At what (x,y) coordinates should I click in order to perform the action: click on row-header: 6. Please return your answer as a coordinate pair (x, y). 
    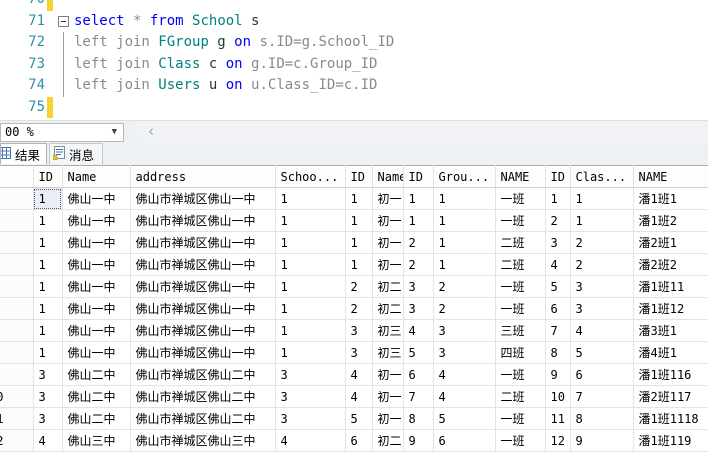
    Looking at the image, I should click on (17, 308).